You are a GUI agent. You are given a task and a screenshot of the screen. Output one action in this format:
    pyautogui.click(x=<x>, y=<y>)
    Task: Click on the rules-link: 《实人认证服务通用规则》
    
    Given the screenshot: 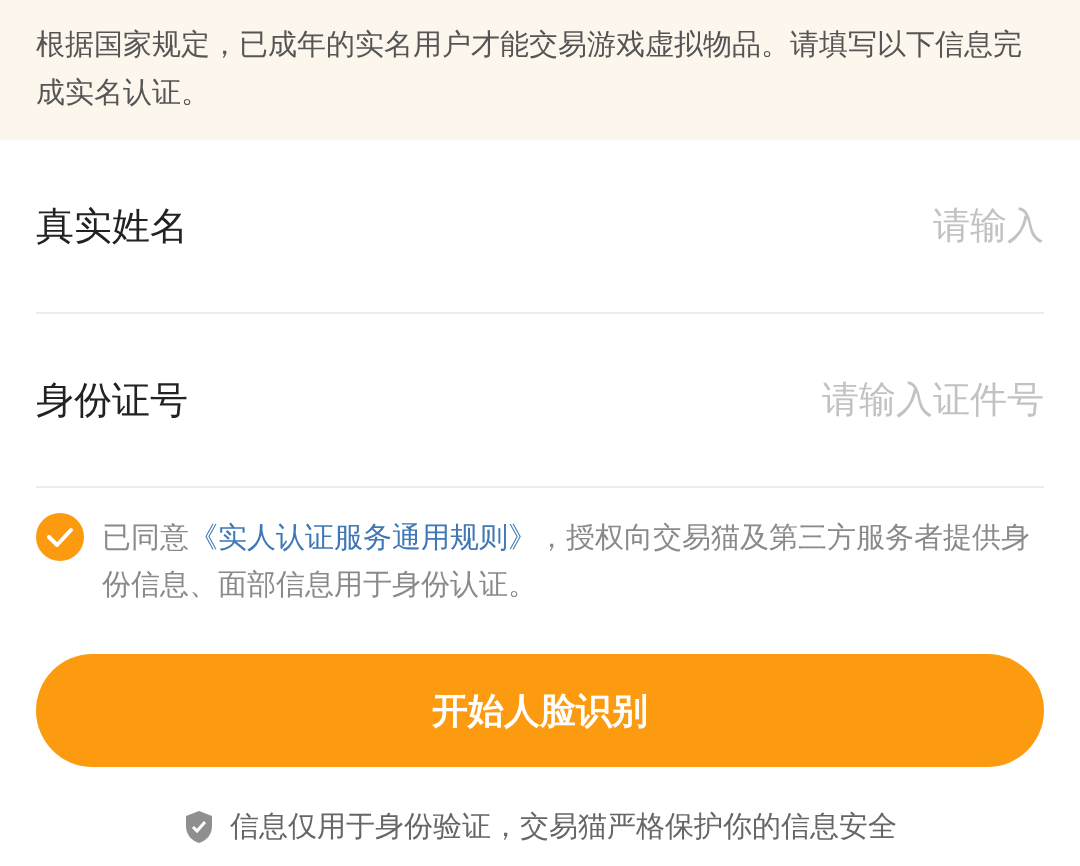 What is the action you would take?
    pyautogui.click(x=363, y=537)
    